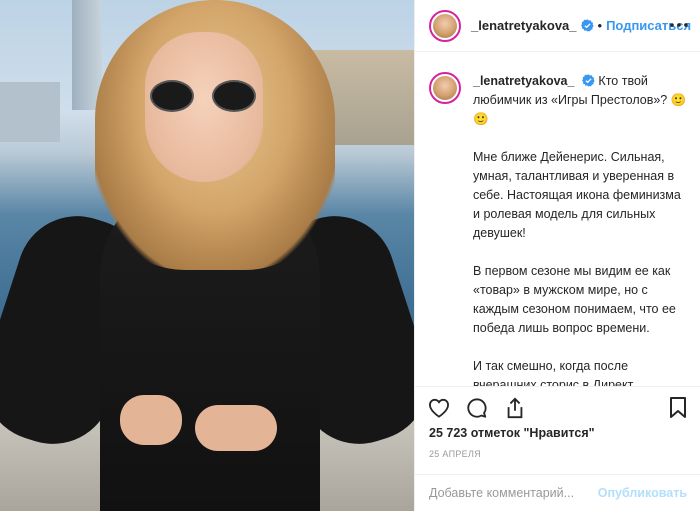 This screenshot has width=700, height=511. What do you see at coordinates (524, 25) in the screenshot?
I see `header-username: _lenatretyakova_` at bounding box center [524, 25].